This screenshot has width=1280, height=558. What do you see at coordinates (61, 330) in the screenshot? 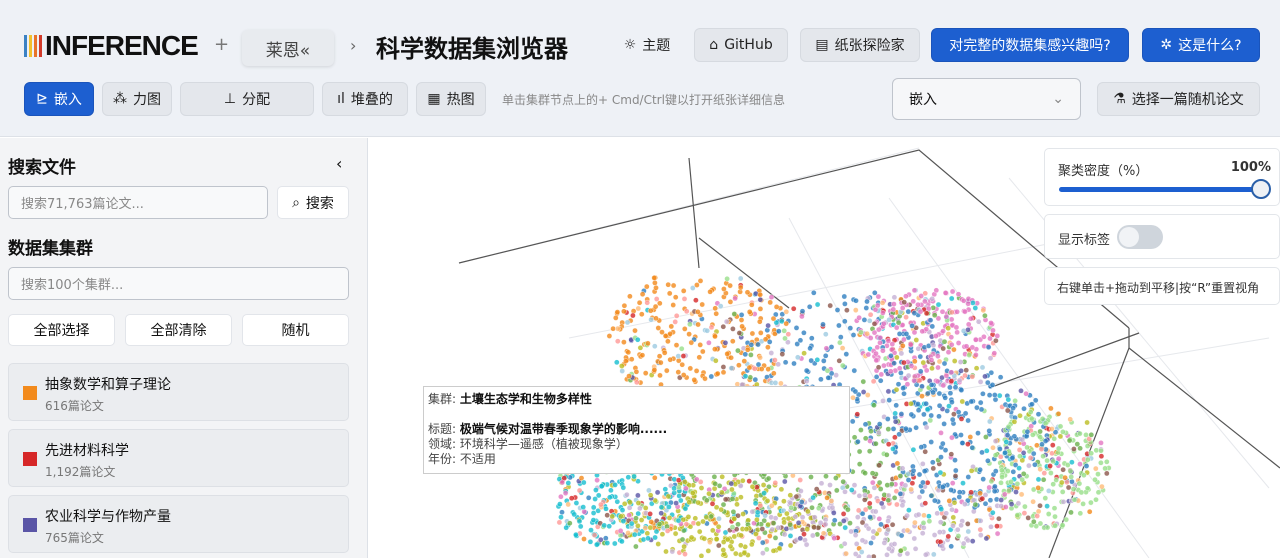
I see `select-all-button: 全部选择` at bounding box center [61, 330].